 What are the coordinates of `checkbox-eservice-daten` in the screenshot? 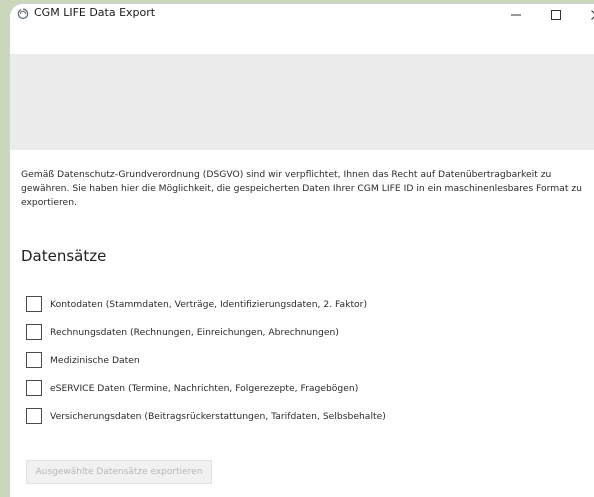 It's located at (34, 388).